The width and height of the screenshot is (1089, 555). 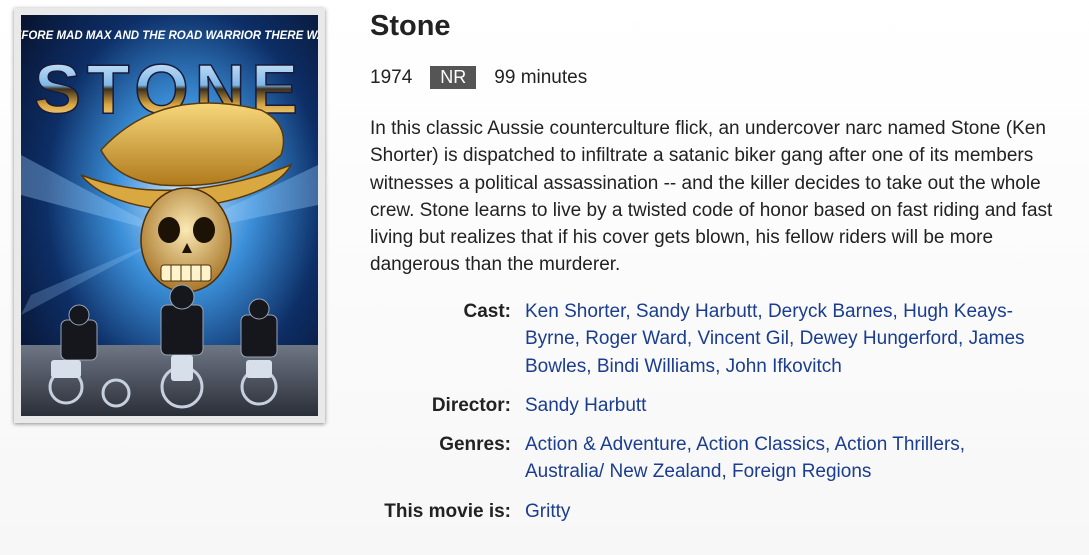 What do you see at coordinates (623, 471) in the screenshot?
I see `genre-link: Australia/ New Zealand` at bounding box center [623, 471].